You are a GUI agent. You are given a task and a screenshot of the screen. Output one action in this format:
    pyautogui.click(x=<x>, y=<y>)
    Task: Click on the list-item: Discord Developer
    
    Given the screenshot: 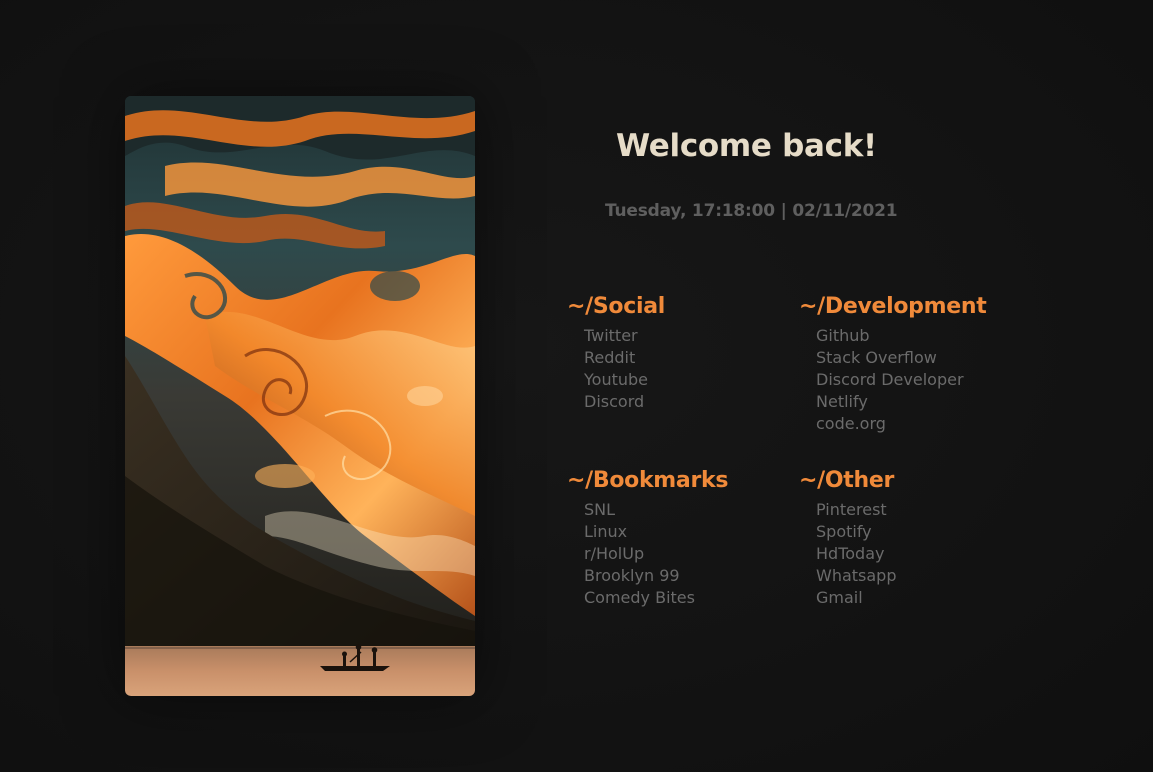 What is the action you would take?
    pyautogui.click(x=917, y=380)
    